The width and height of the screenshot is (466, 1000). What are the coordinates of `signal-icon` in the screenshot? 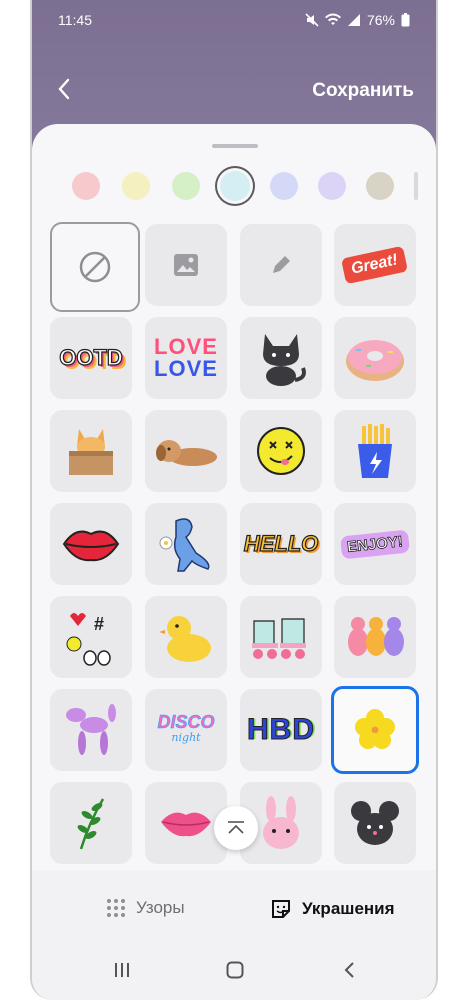 It's located at (353, 20).